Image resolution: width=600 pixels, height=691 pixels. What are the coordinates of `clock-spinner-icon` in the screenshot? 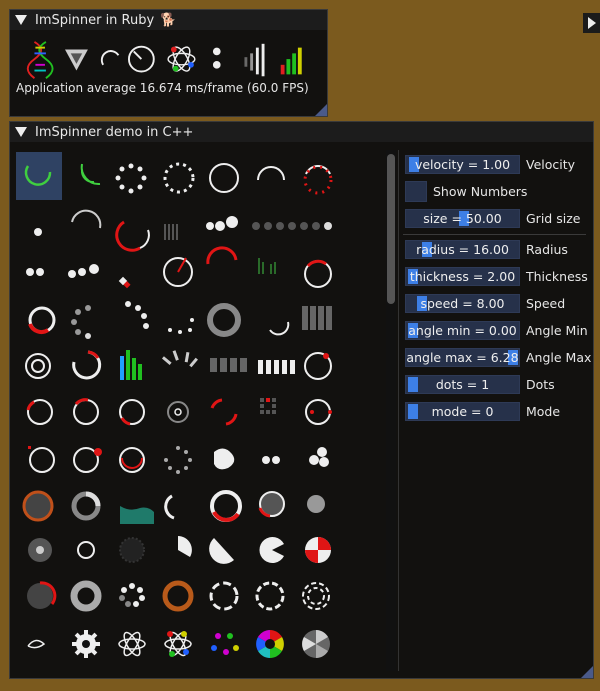 It's located at (141, 59).